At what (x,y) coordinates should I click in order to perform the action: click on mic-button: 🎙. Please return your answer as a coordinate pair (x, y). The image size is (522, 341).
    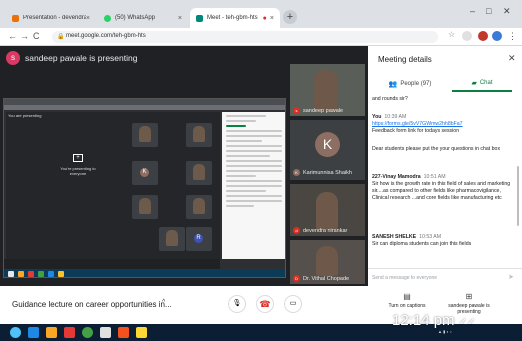
    Looking at the image, I should click on (237, 304).